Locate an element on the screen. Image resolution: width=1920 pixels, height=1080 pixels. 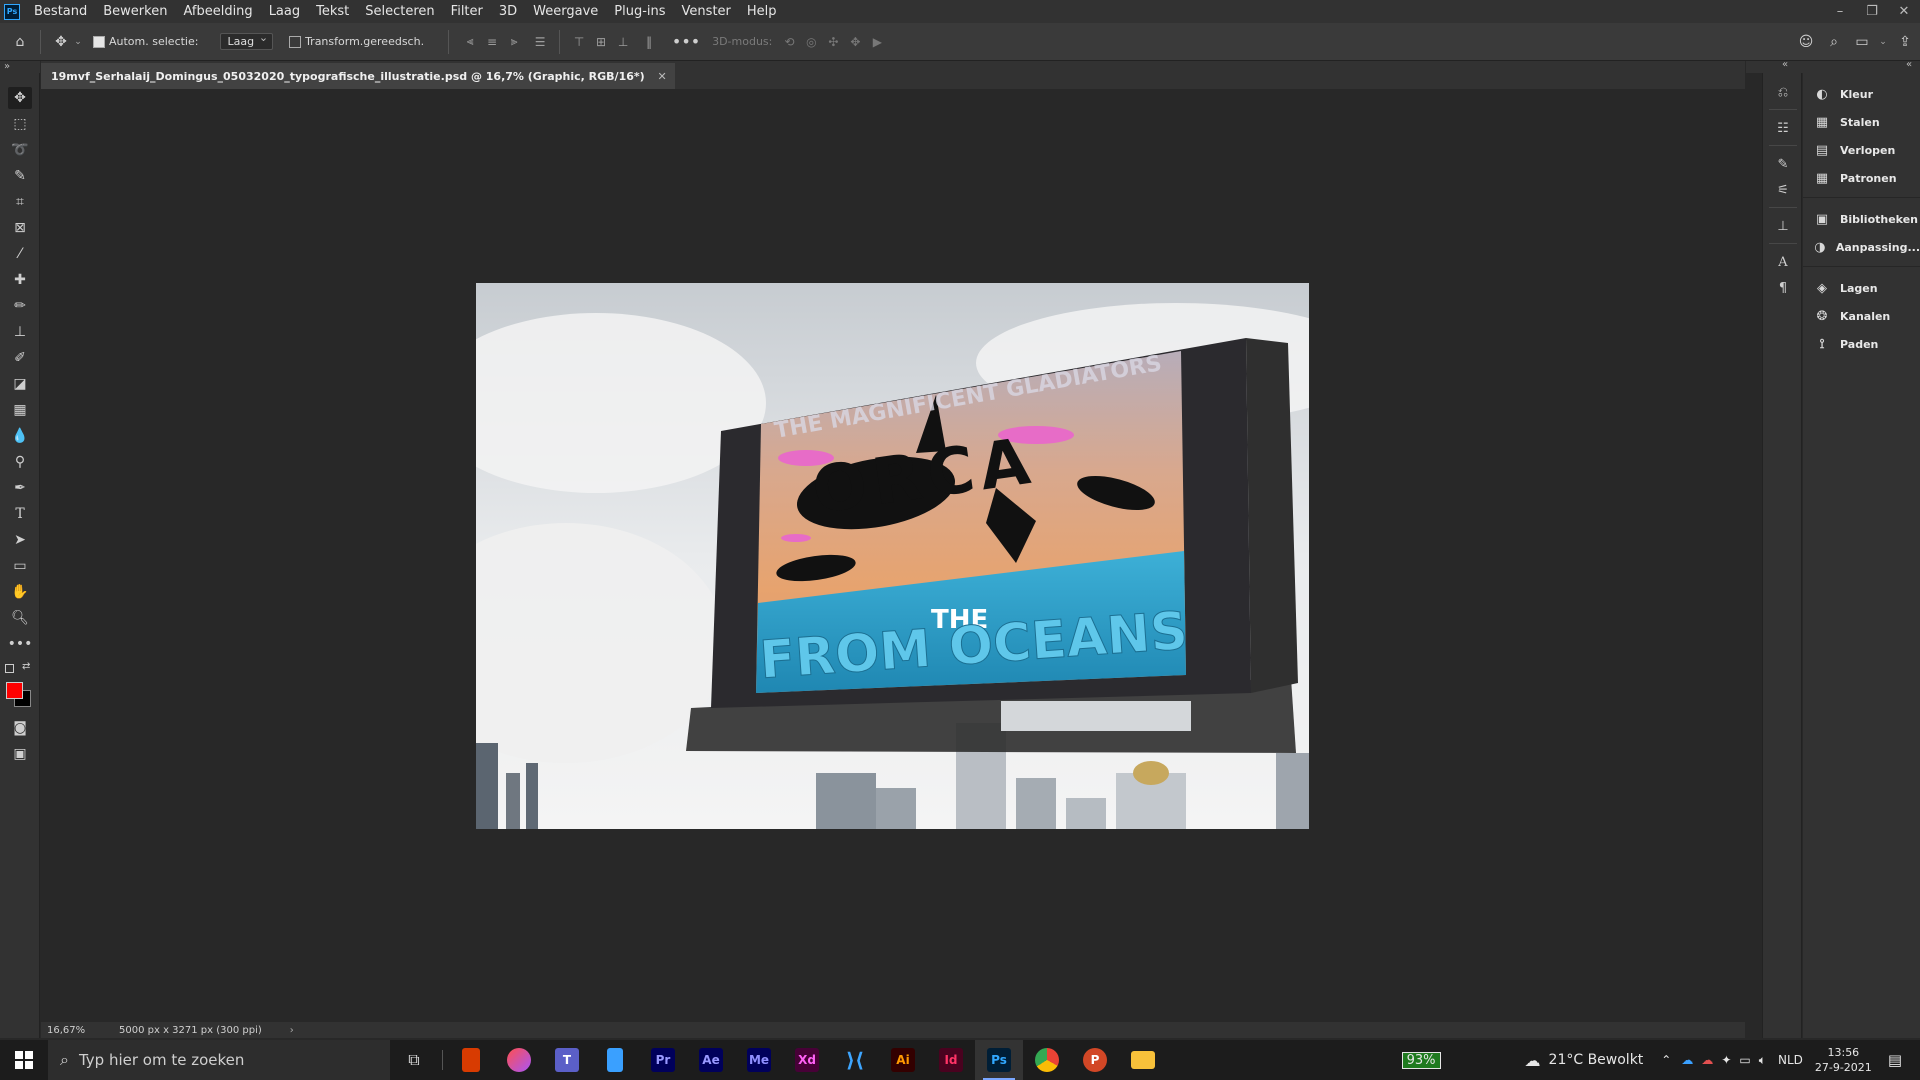
marquee-tool-icon: ⬚ is located at coordinates (20, 124).